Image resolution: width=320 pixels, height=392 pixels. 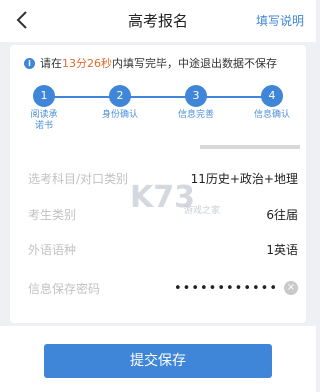 I want to click on password-label: 信息保存密码, so click(x=64, y=288).